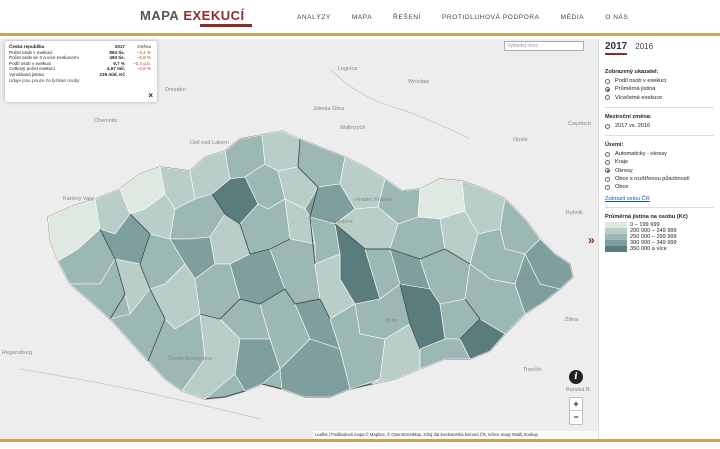 Image resolution: width=720 pixels, height=449 pixels. Describe the element at coordinates (579, 124) in the screenshot. I see `map-label-czestochowa: Częstoch` at that location.